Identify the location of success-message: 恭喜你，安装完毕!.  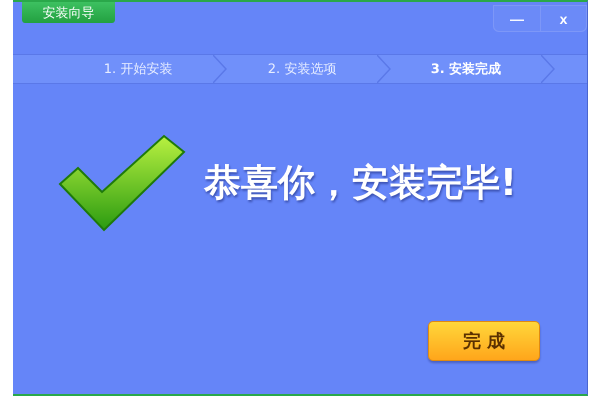
(360, 183).